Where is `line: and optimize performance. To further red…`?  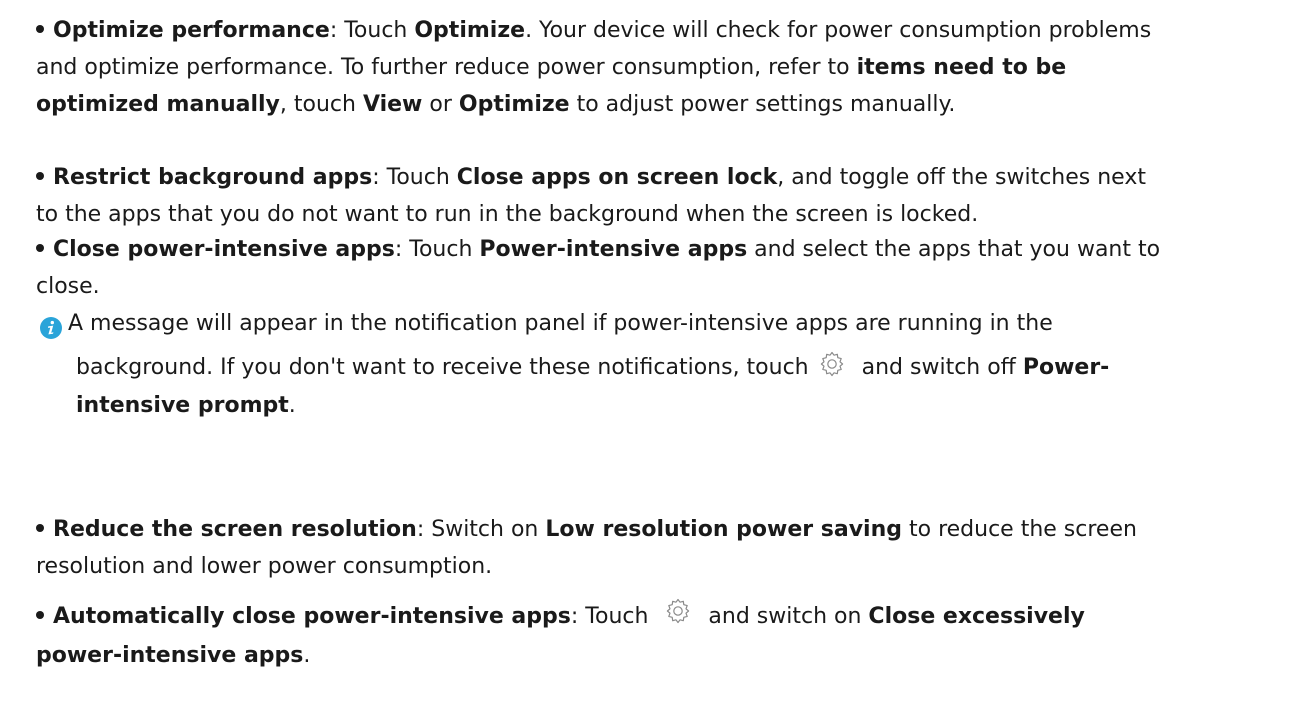
line: and optimize performance. To further red… is located at coordinates (666, 67).